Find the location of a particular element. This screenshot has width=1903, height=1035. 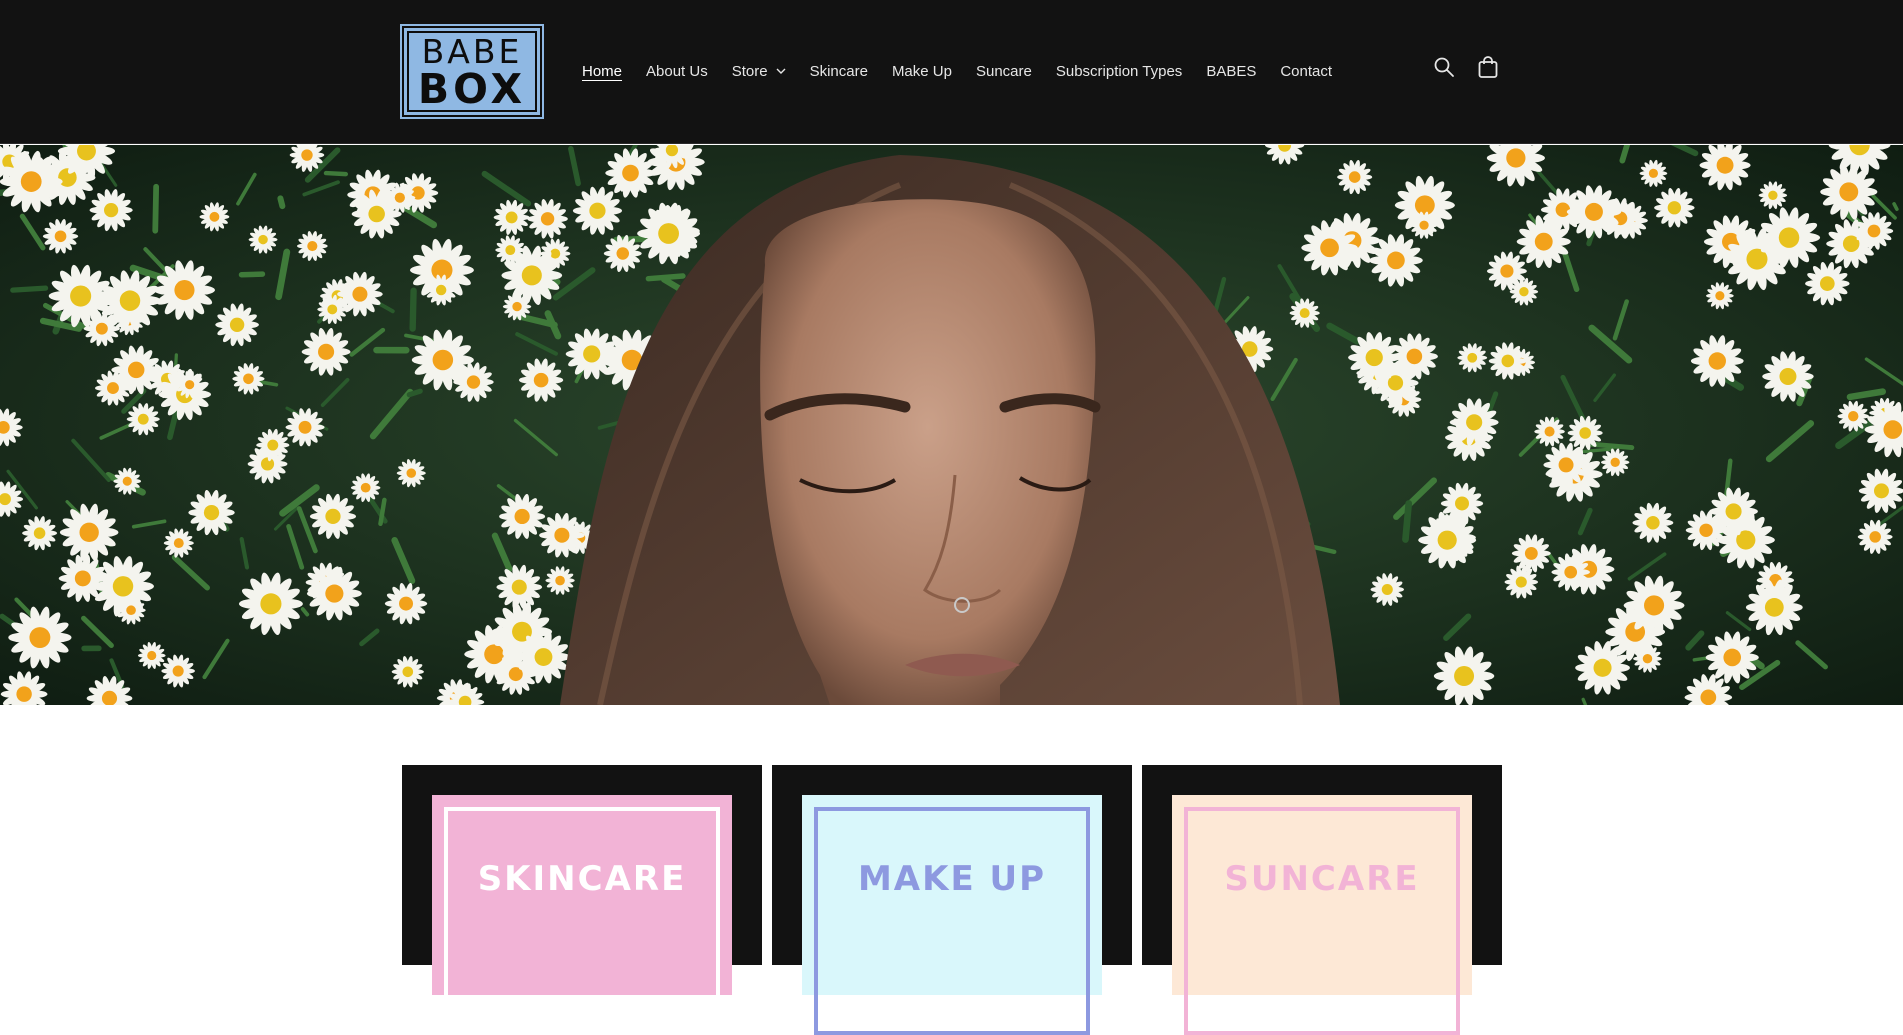

cart-button is located at coordinates (1488, 67).